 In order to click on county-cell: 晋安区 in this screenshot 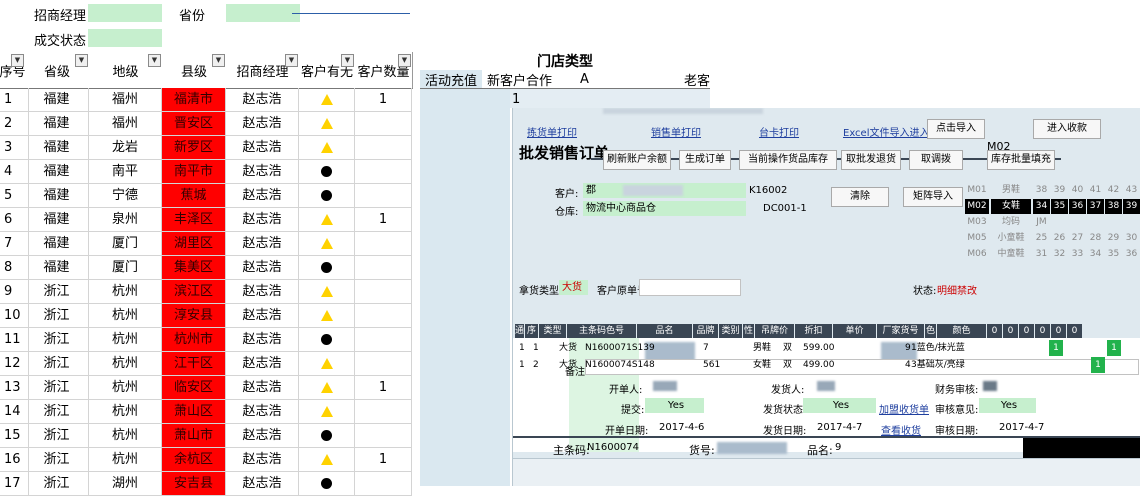, I will do `click(194, 124)`.